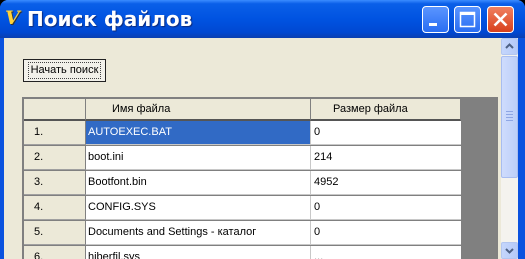 This screenshot has height=259, width=525. Describe the element at coordinates (55, 158) in the screenshot. I see `row-number: 2.` at that location.